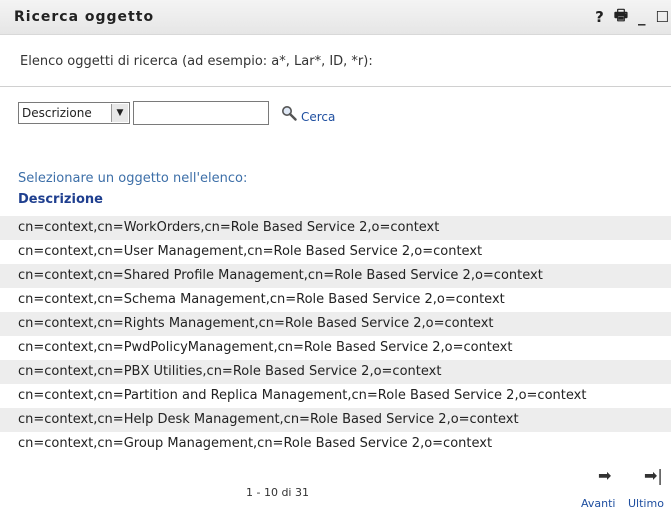 This screenshot has width=671, height=516. Describe the element at coordinates (598, 503) in the screenshot. I see `next-page-link: Avanti` at that location.